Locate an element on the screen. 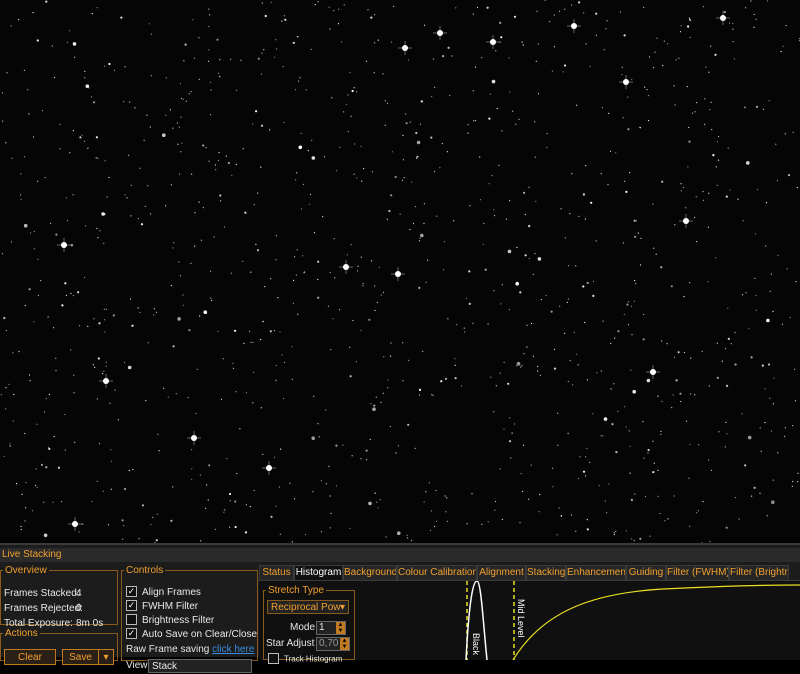 The width and height of the screenshot is (800, 674). align-frames-check-icon: ✓ is located at coordinates (131, 591).